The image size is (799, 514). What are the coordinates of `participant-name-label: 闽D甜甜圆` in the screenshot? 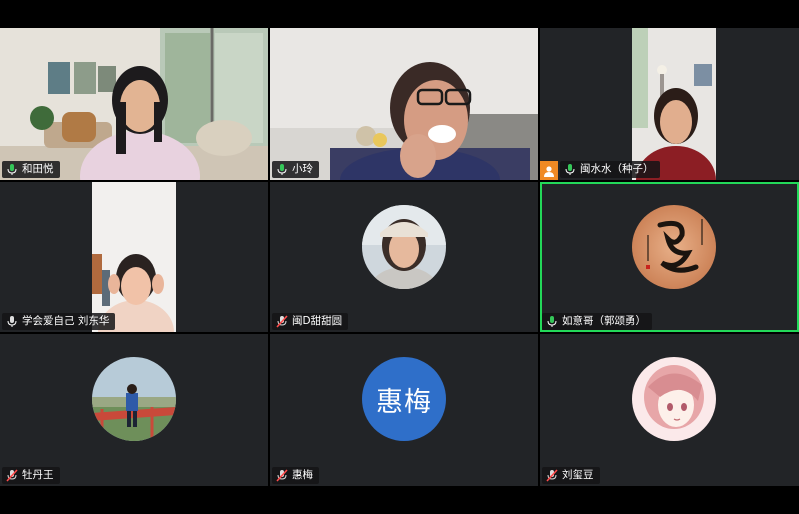 It's located at (310, 321).